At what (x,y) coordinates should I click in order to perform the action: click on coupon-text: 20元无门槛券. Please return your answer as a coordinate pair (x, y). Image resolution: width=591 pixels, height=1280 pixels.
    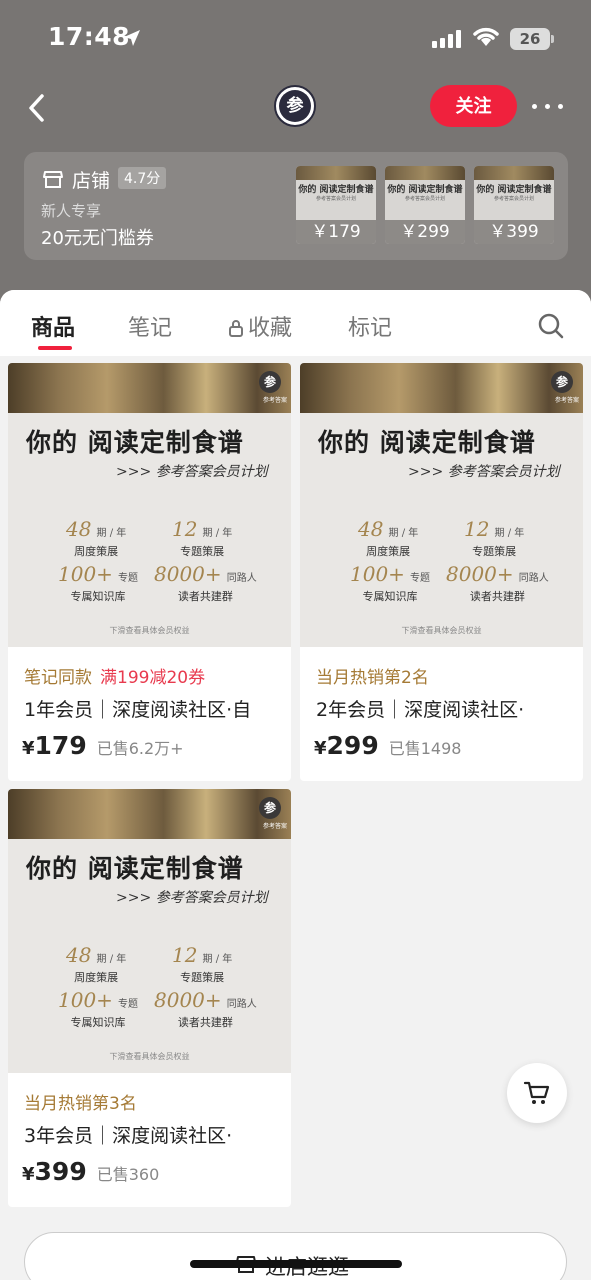
    Looking at the image, I should click on (97, 237).